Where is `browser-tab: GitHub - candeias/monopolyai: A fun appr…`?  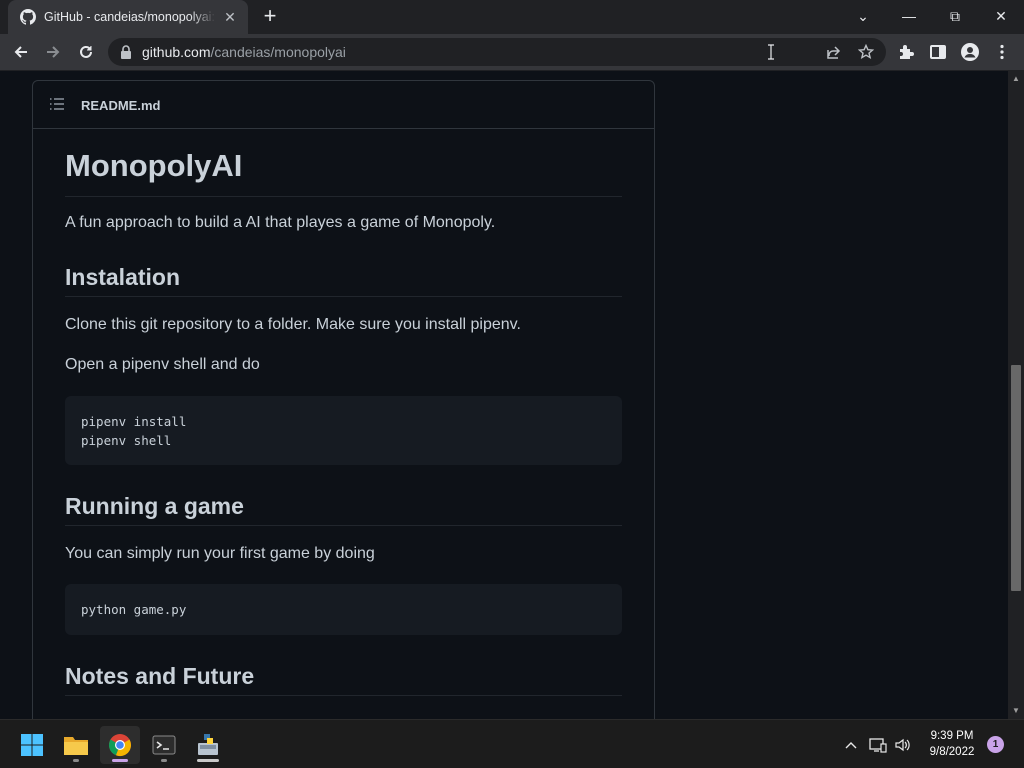 browser-tab: GitHub - candeias/monopolyai: A fun appr… is located at coordinates (128, 17).